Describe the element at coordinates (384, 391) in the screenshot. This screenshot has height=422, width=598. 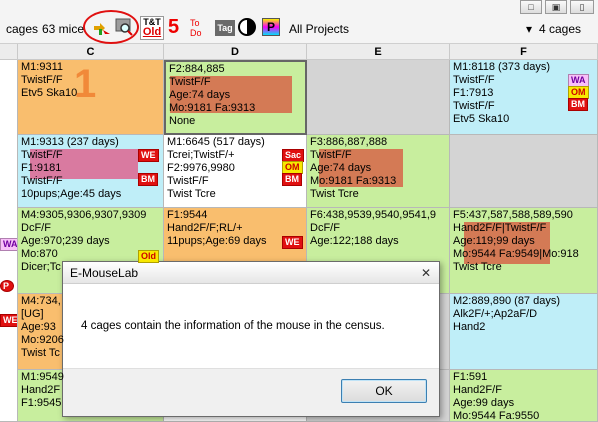
I see `ok-button: OK` at that location.